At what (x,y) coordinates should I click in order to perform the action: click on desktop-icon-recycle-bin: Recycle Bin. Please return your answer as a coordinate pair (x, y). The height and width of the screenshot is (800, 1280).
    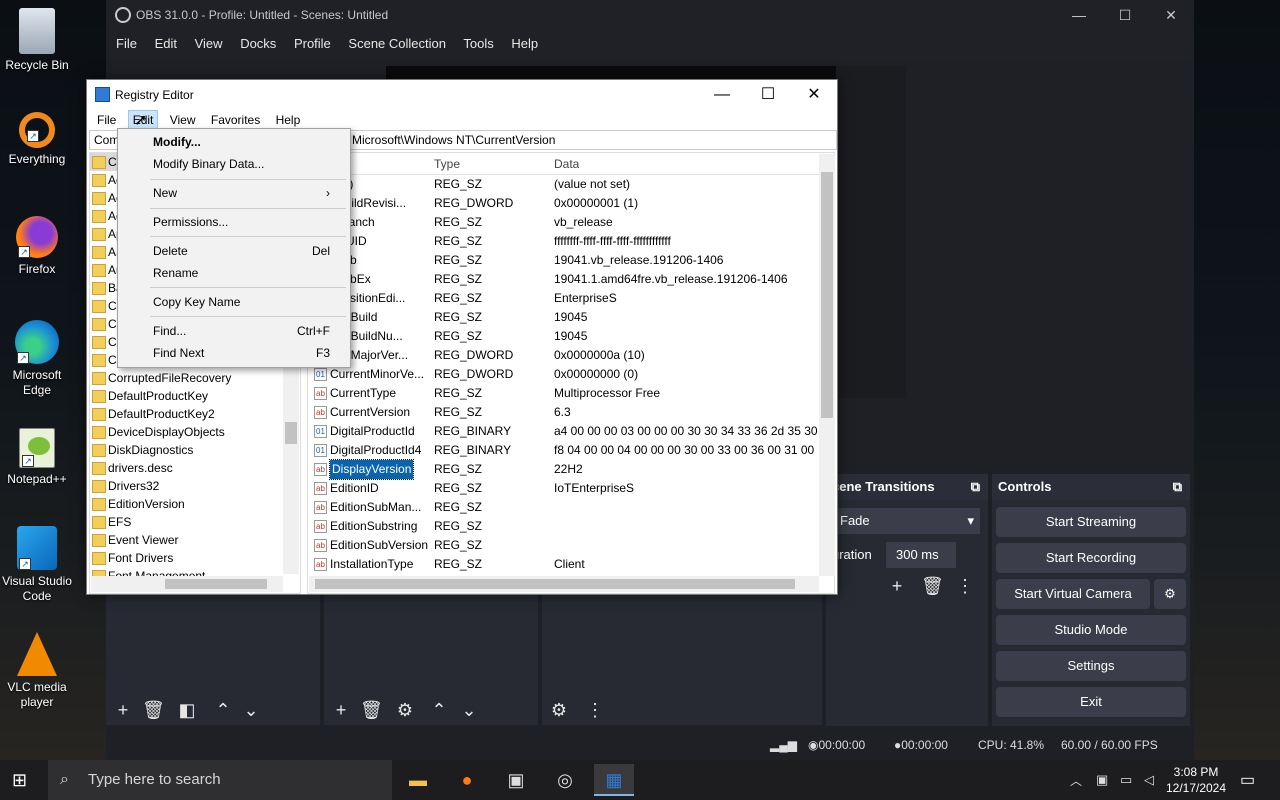
    Looking at the image, I should click on (37, 40).